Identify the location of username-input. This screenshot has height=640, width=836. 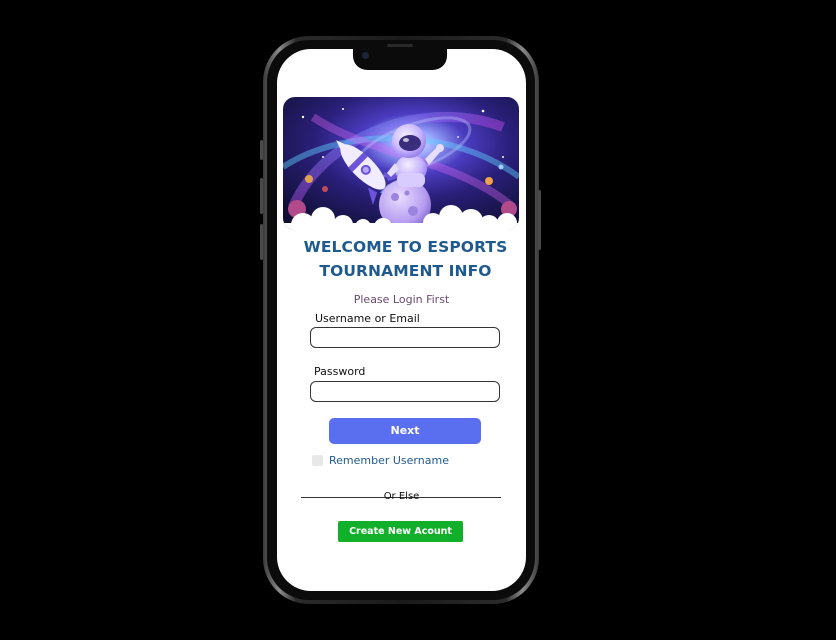
(405, 337).